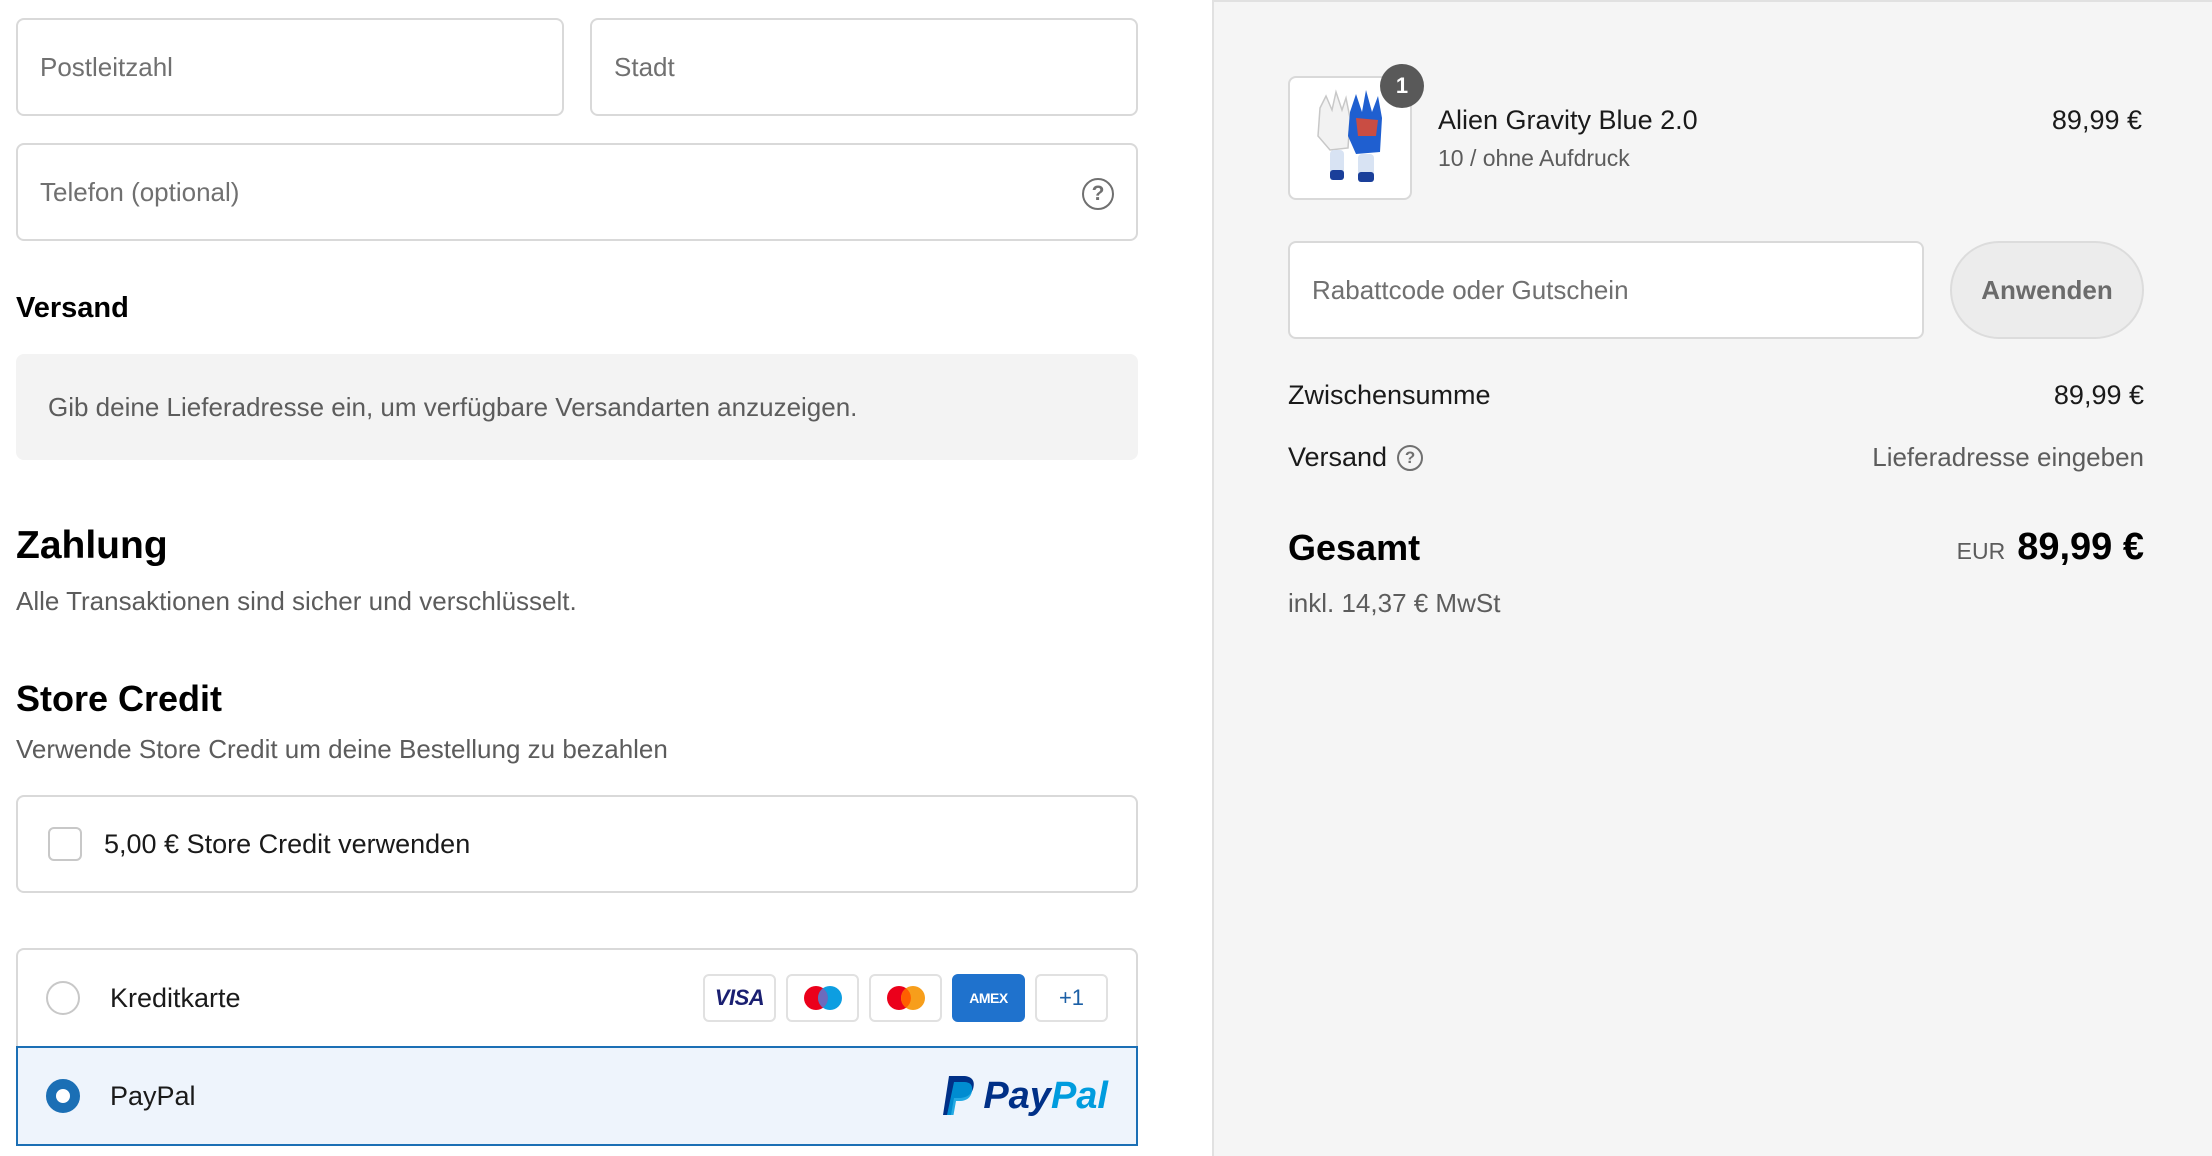  What do you see at coordinates (1470, 289) in the screenshot?
I see `discount-code-placeholder: Rabattcode oder Gutschein` at bounding box center [1470, 289].